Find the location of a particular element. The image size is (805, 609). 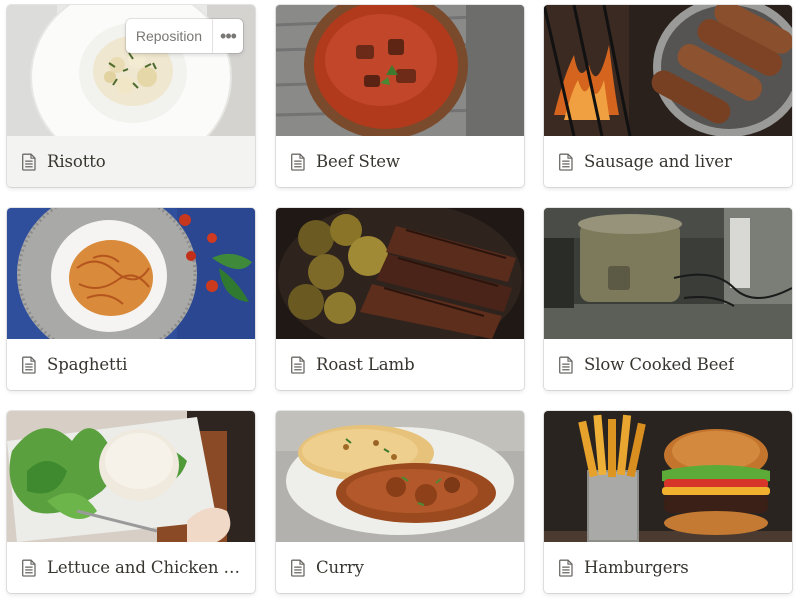

gallery-card-roast-lamb: Roast Lamb is located at coordinates (400, 299).